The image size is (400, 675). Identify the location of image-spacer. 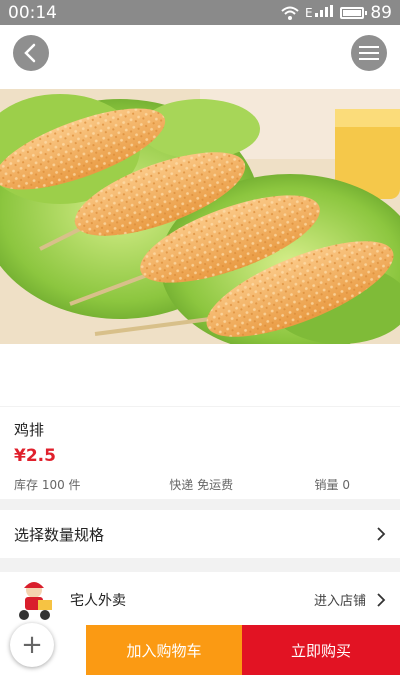
(200, 375).